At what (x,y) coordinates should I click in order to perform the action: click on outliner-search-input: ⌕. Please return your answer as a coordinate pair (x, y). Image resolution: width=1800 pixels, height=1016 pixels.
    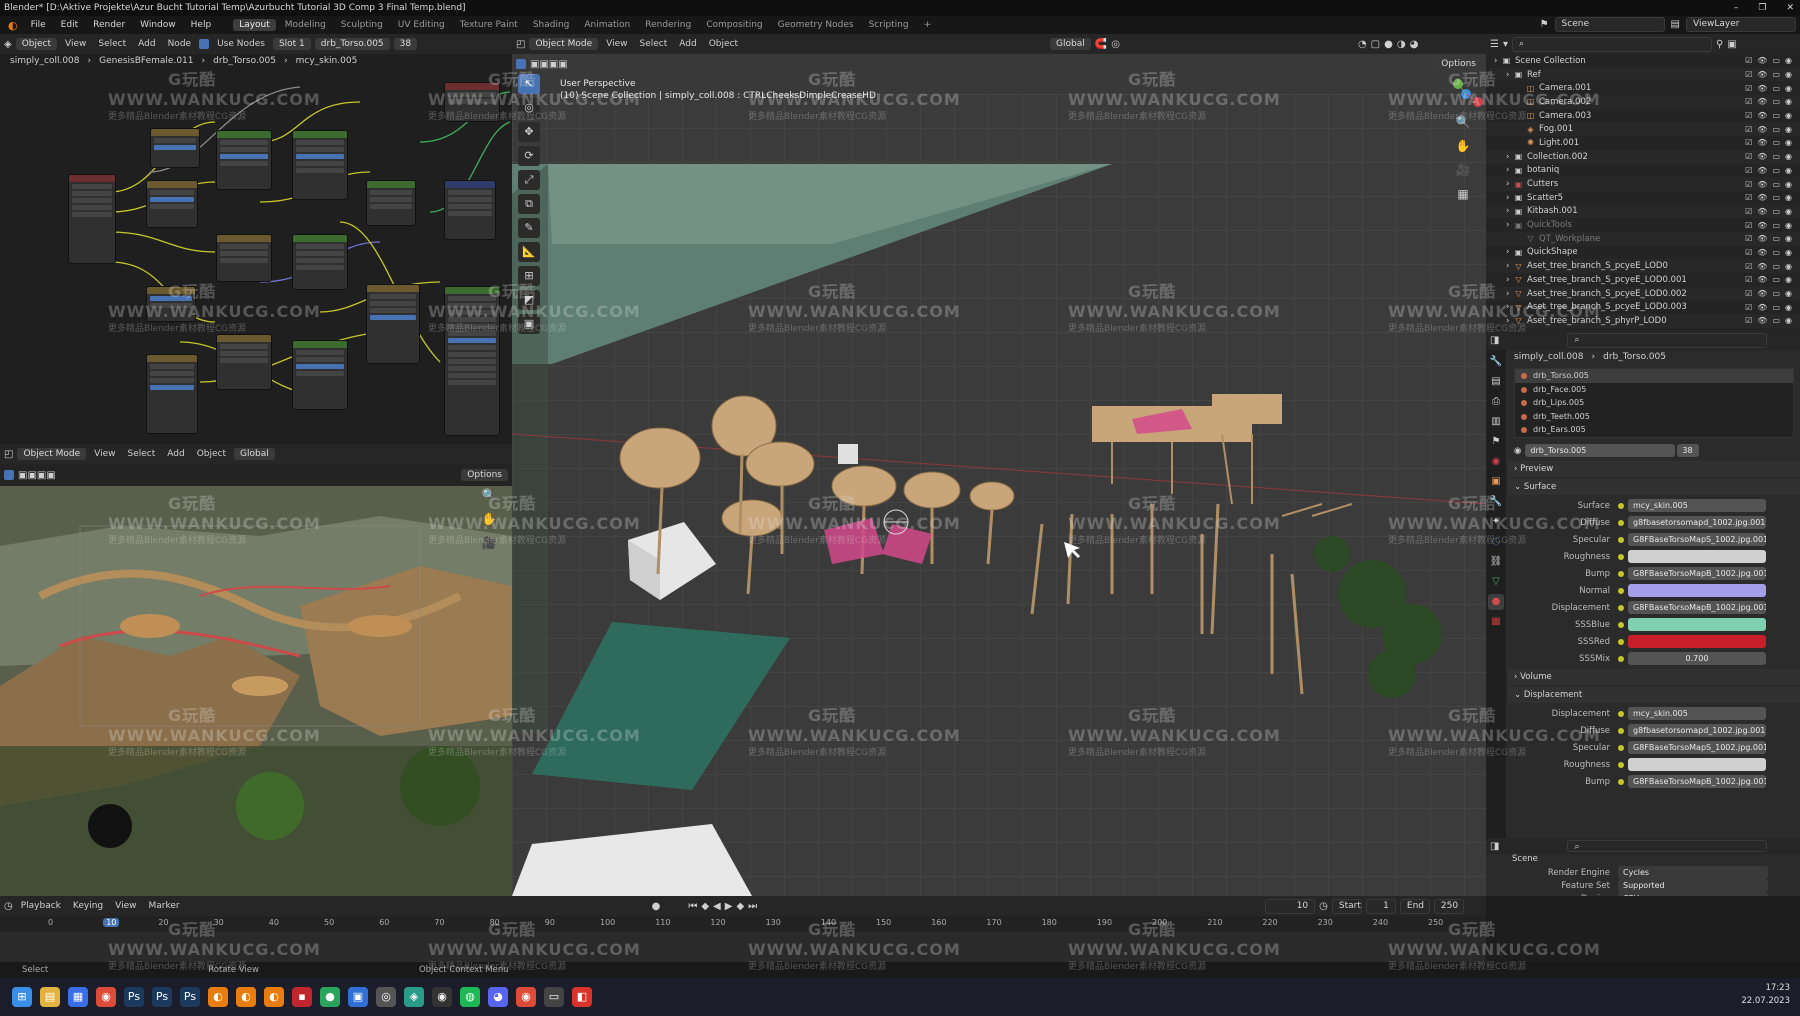
    Looking at the image, I should click on (1612, 44).